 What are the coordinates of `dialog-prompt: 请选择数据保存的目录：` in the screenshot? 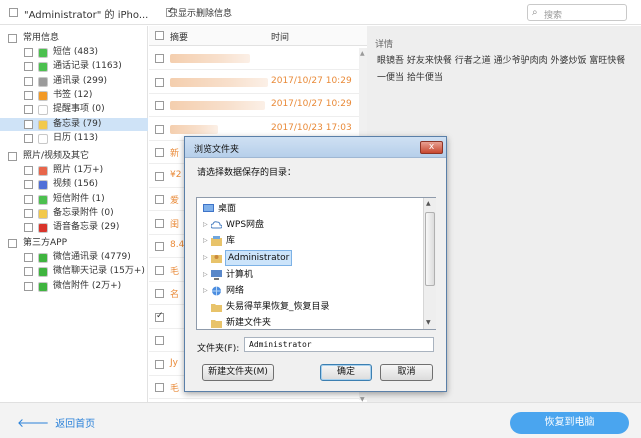 It's located at (247, 173).